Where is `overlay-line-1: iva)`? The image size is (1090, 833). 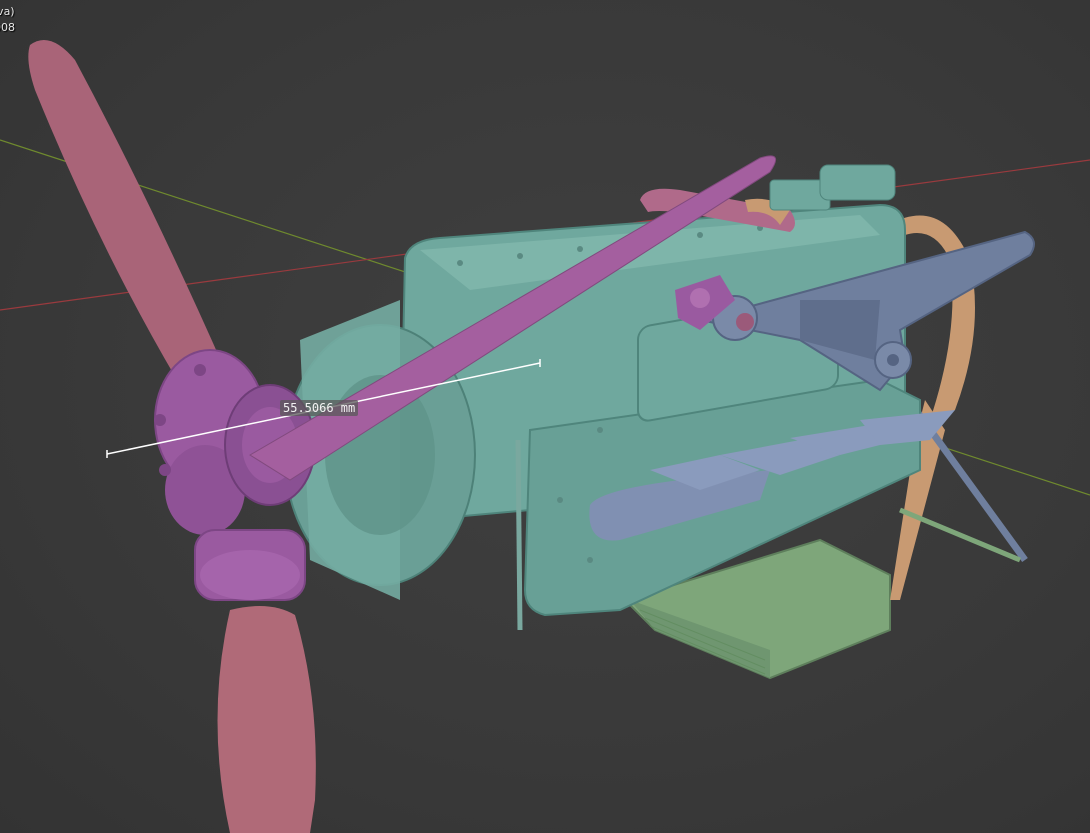 overlay-line-1: iva) is located at coordinates (7, 11).